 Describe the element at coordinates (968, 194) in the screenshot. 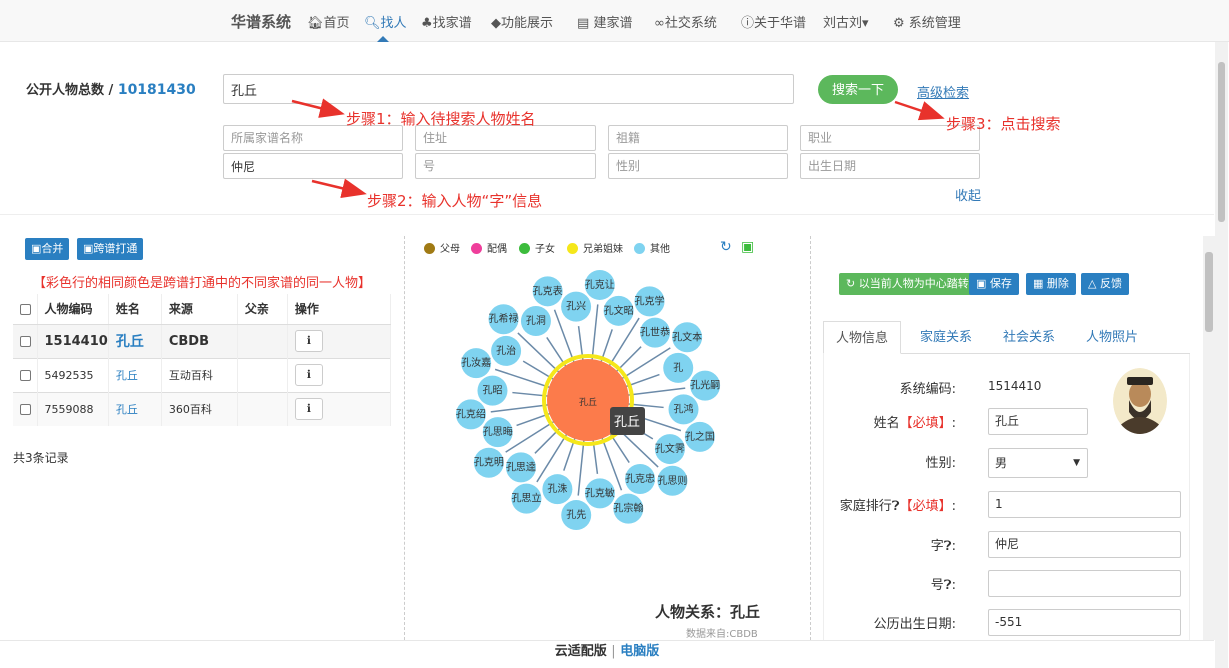

I see `collapse-link: 收起` at that location.